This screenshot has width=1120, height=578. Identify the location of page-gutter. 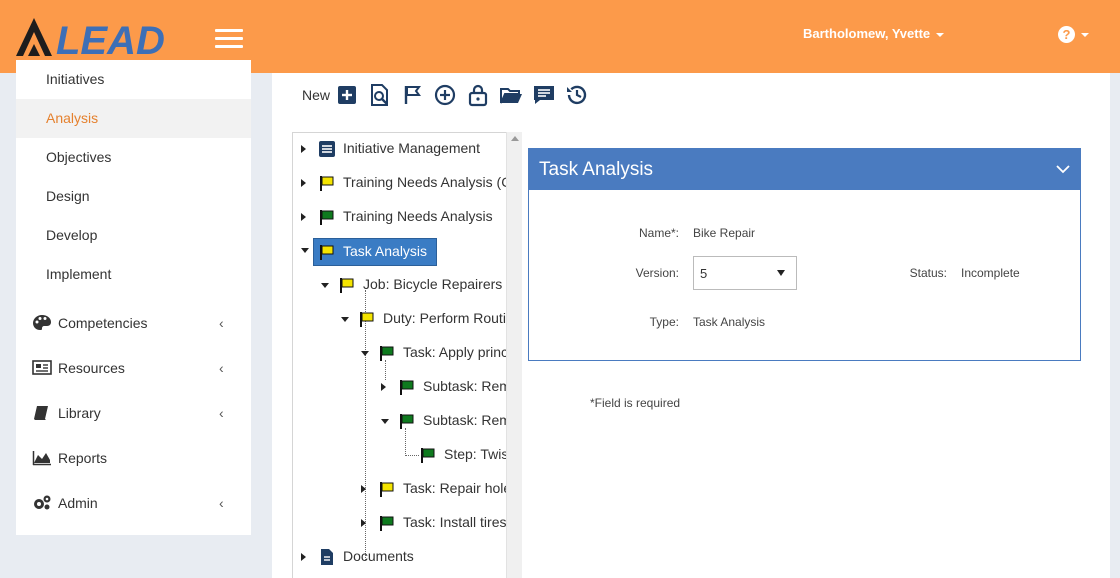
(1115, 325).